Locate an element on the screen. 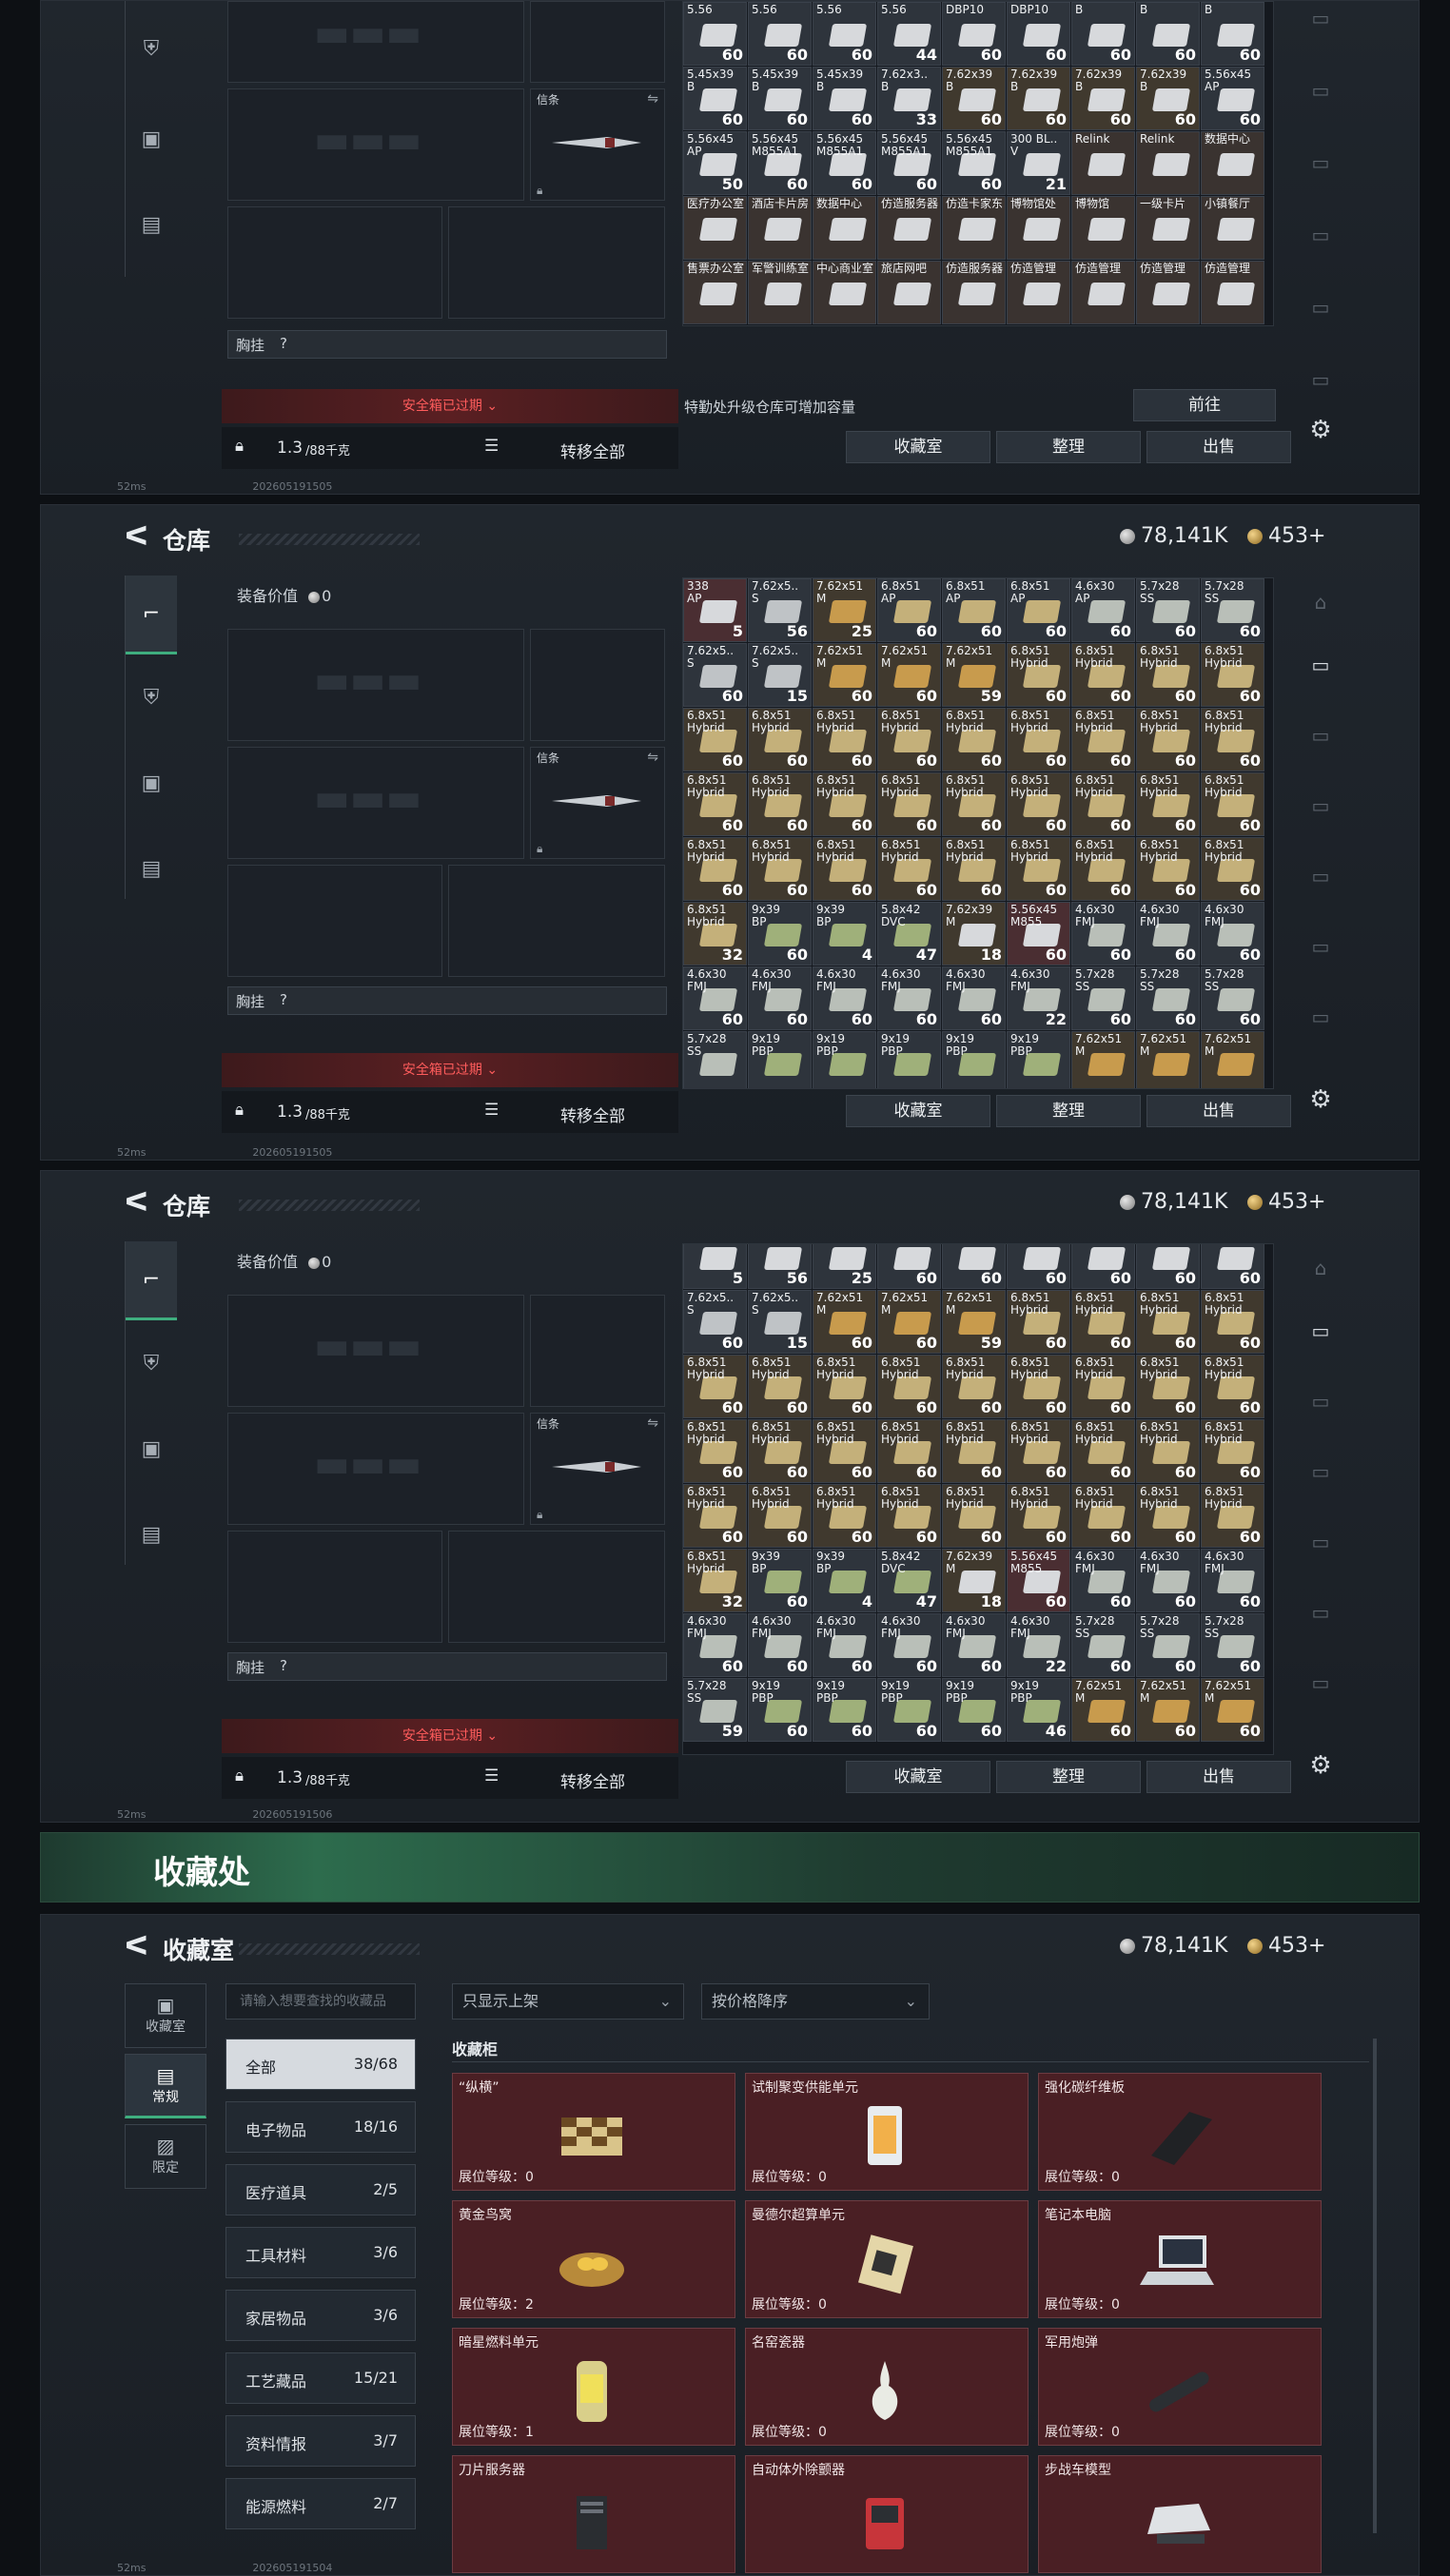  stash-item: 5.56 44 is located at coordinates (909, 34).